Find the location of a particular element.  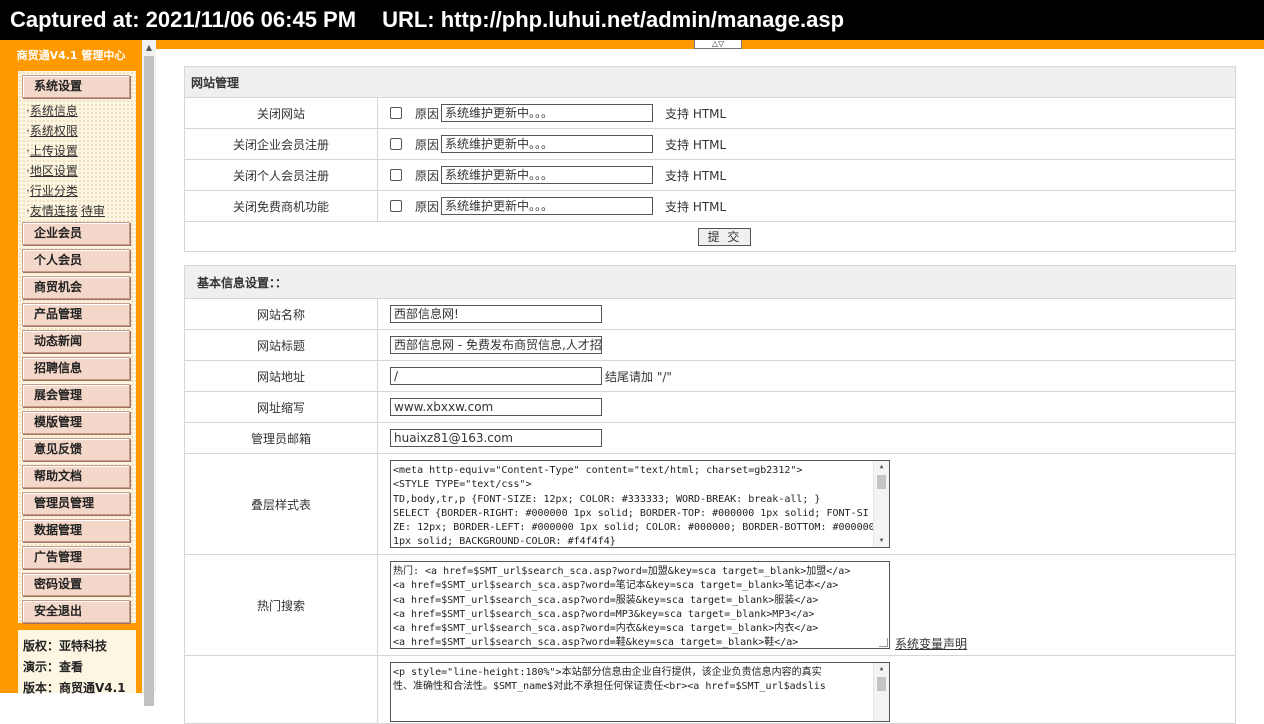

close-enterprise-register-reason-input: 系统维护更新中。。。 is located at coordinates (547, 144).